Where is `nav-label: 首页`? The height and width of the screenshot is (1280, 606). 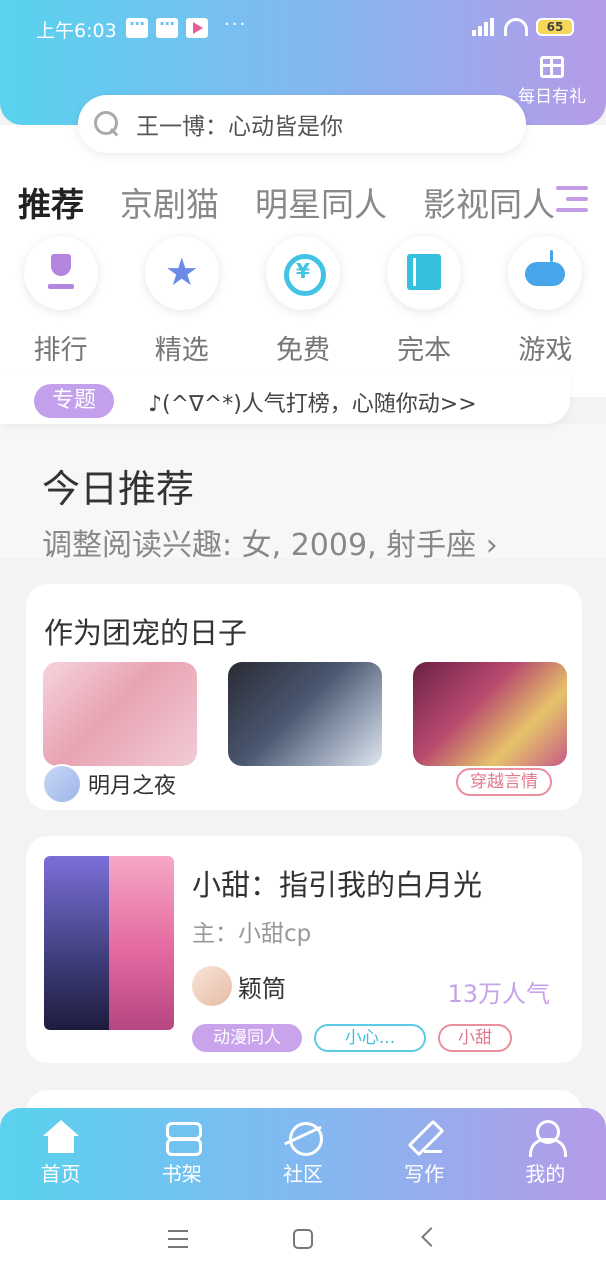 nav-label: 首页 is located at coordinates (60, 1174).